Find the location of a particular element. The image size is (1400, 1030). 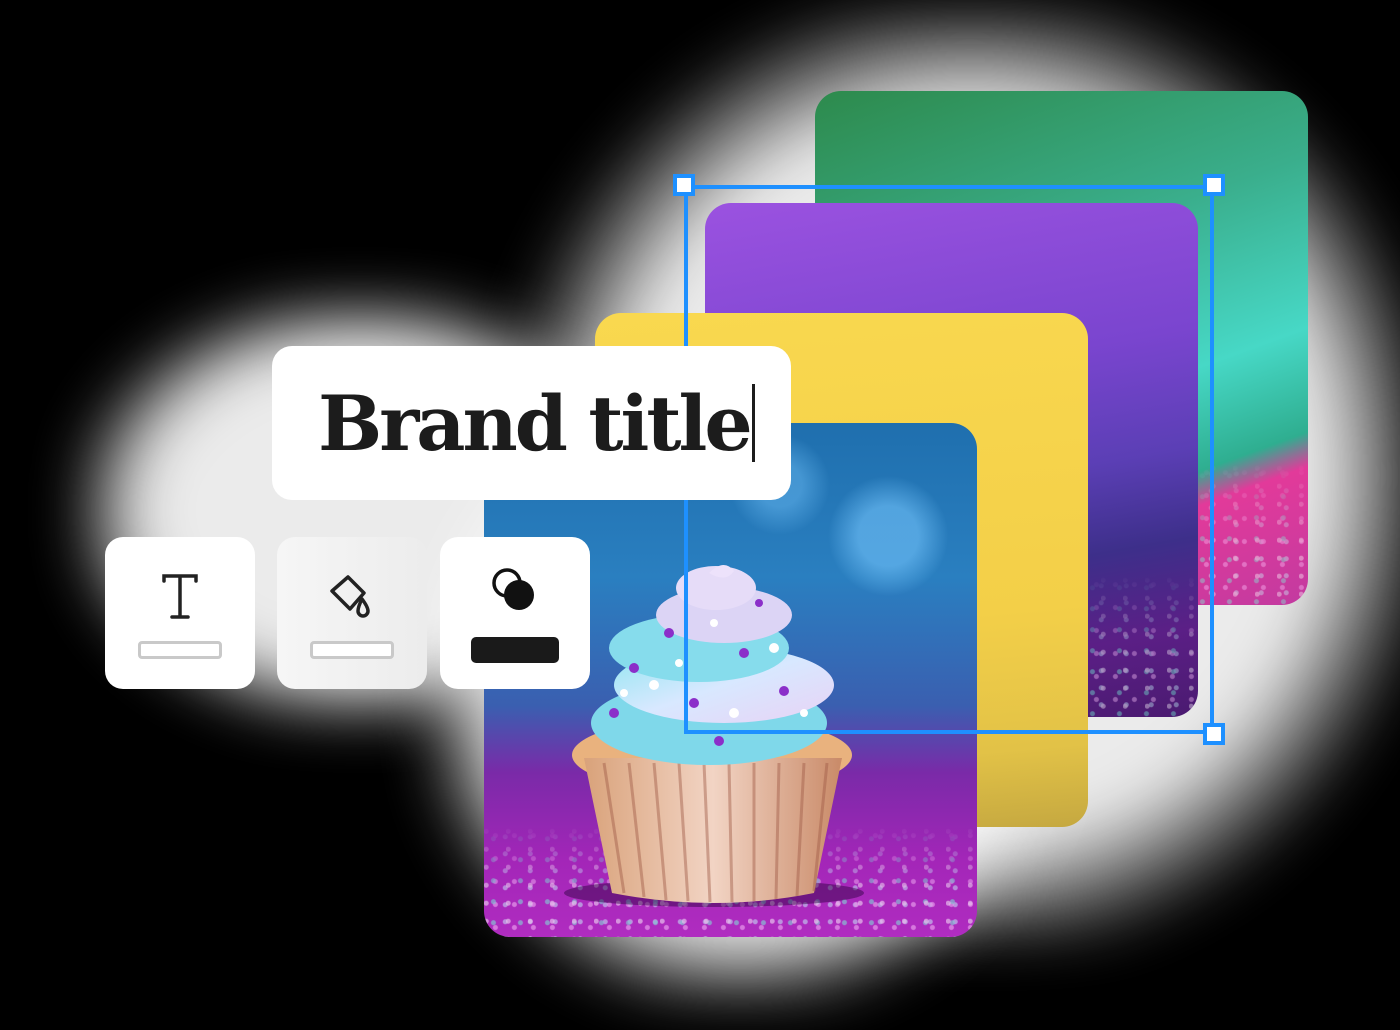

text-color-swatch is located at coordinates (180, 650).